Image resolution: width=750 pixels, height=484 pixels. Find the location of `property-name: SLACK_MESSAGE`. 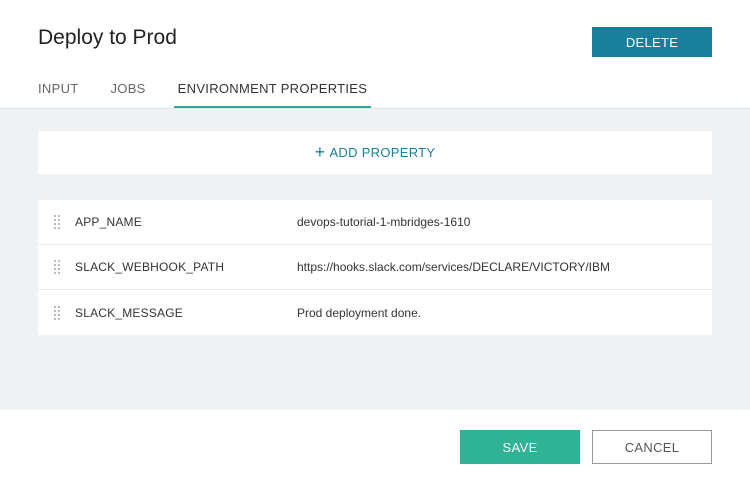

property-name: SLACK_MESSAGE is located at coordinates (186, 313).